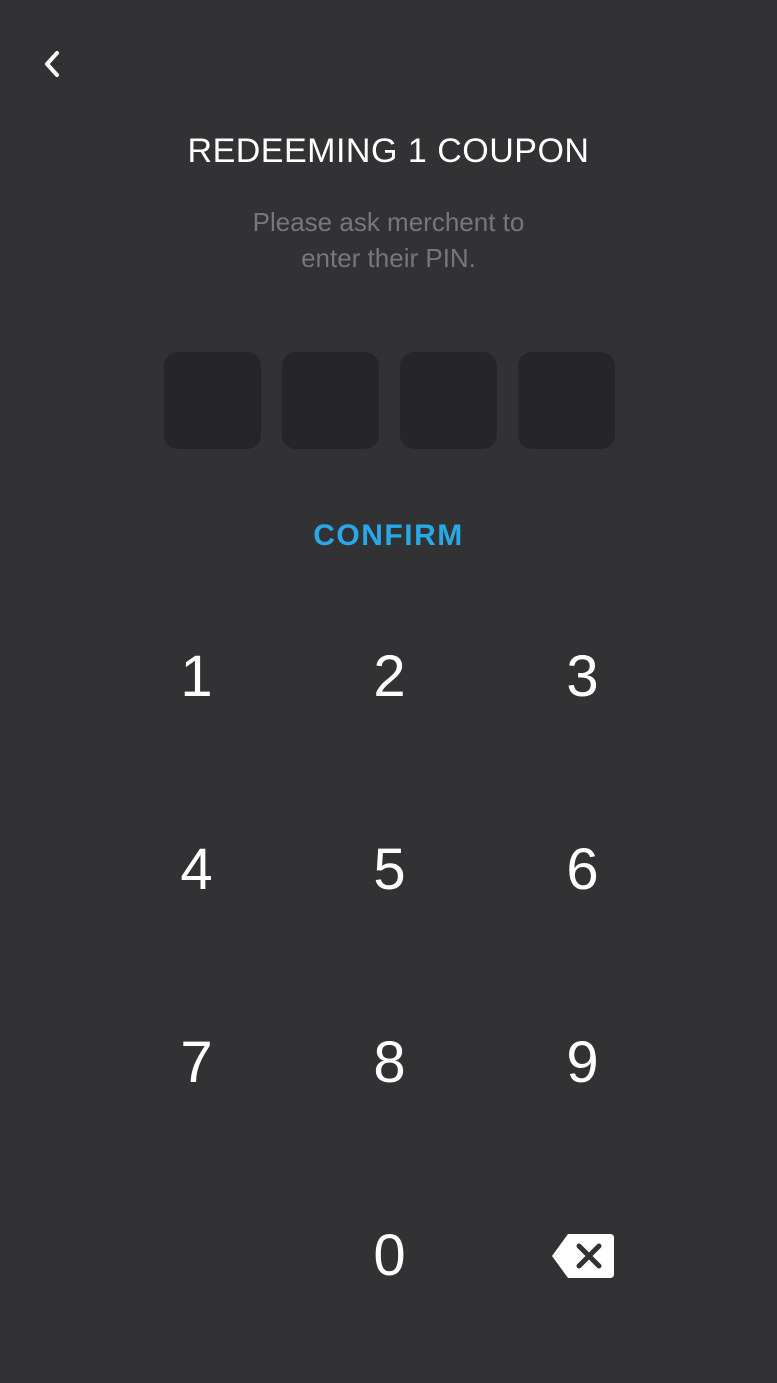 Image resolution: width=777 pixels, height=1383 pixels. I want to click on instruction-line-1: Please ask merchent to, so click(388, 222).